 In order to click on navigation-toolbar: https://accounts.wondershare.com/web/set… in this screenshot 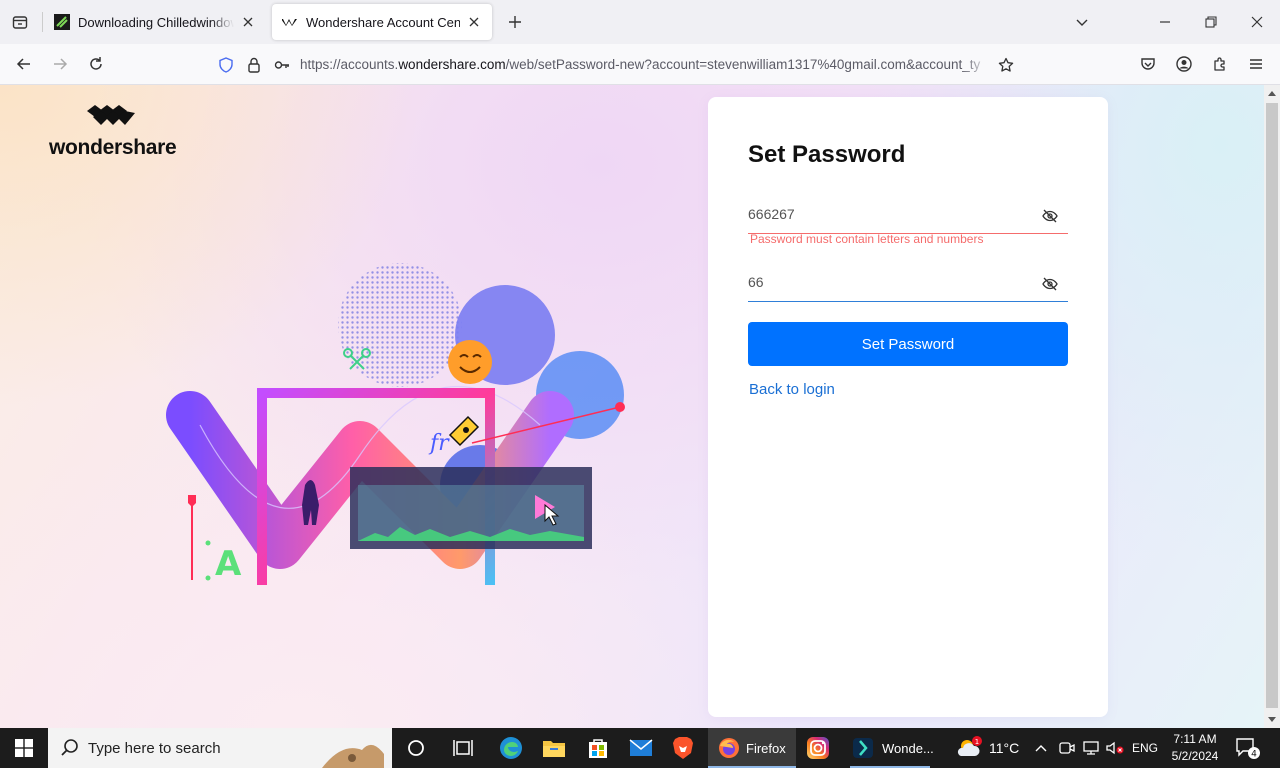, I will do `click(640, 64)`.